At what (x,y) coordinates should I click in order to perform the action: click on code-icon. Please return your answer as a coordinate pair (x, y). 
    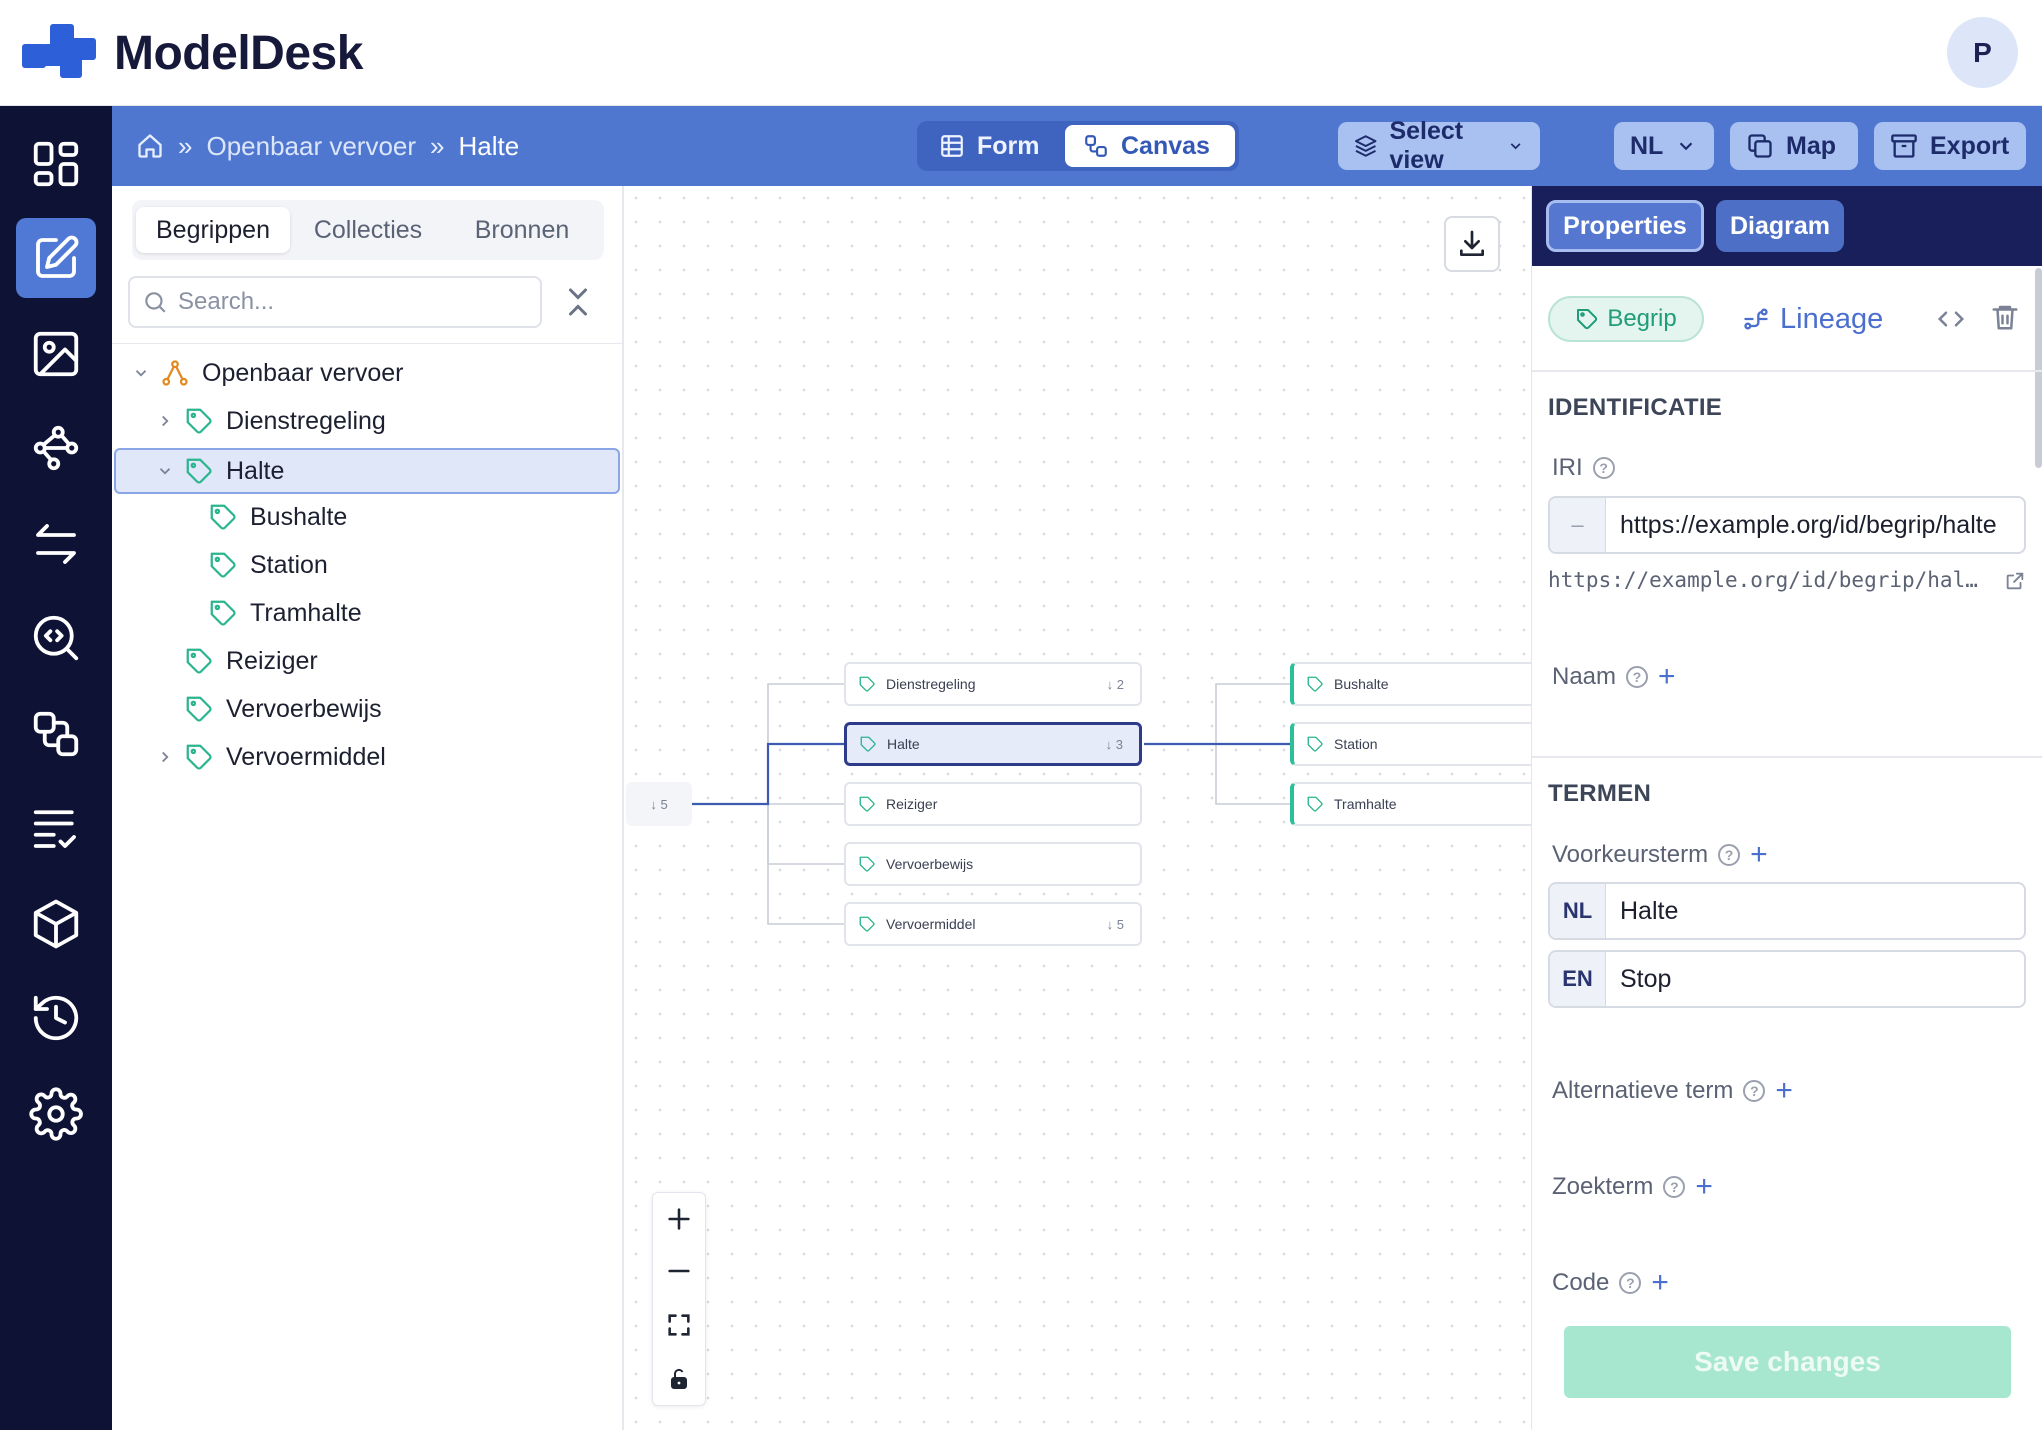
    Looking at the image, I should click on (1951, 319).